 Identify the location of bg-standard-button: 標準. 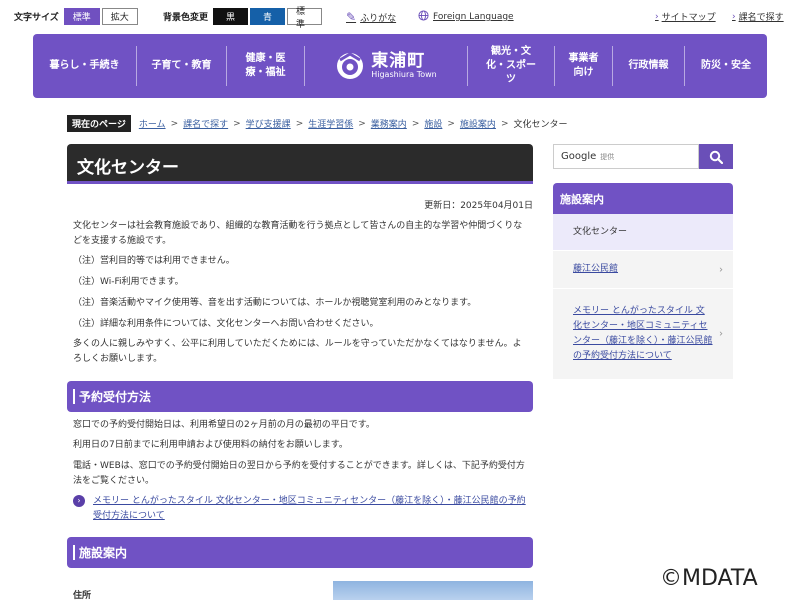
(305, 18).